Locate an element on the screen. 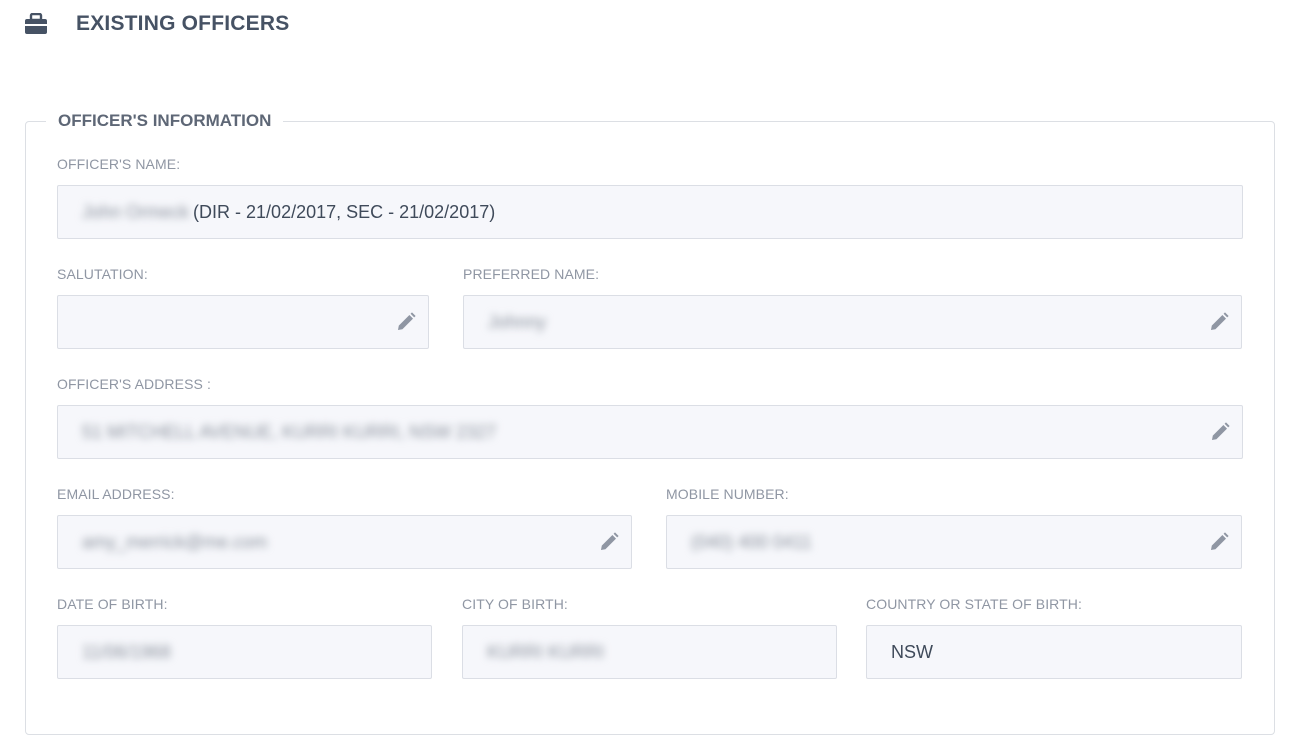 This screenshot has width=1297, height=753. page-header: EXISTING OFFICERS is located at coordinates (156, 24).